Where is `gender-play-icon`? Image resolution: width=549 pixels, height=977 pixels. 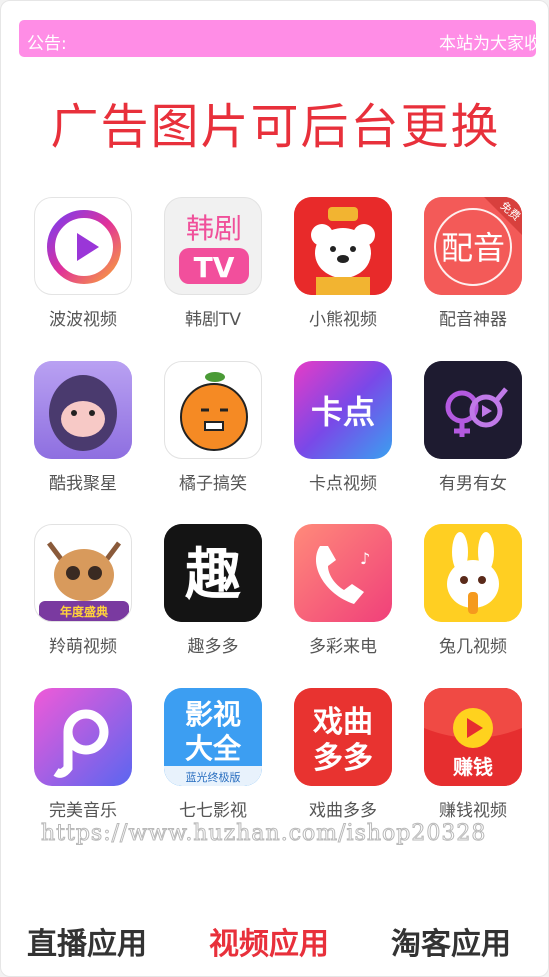
gender-play-icon is located at coordinates (473, 410).